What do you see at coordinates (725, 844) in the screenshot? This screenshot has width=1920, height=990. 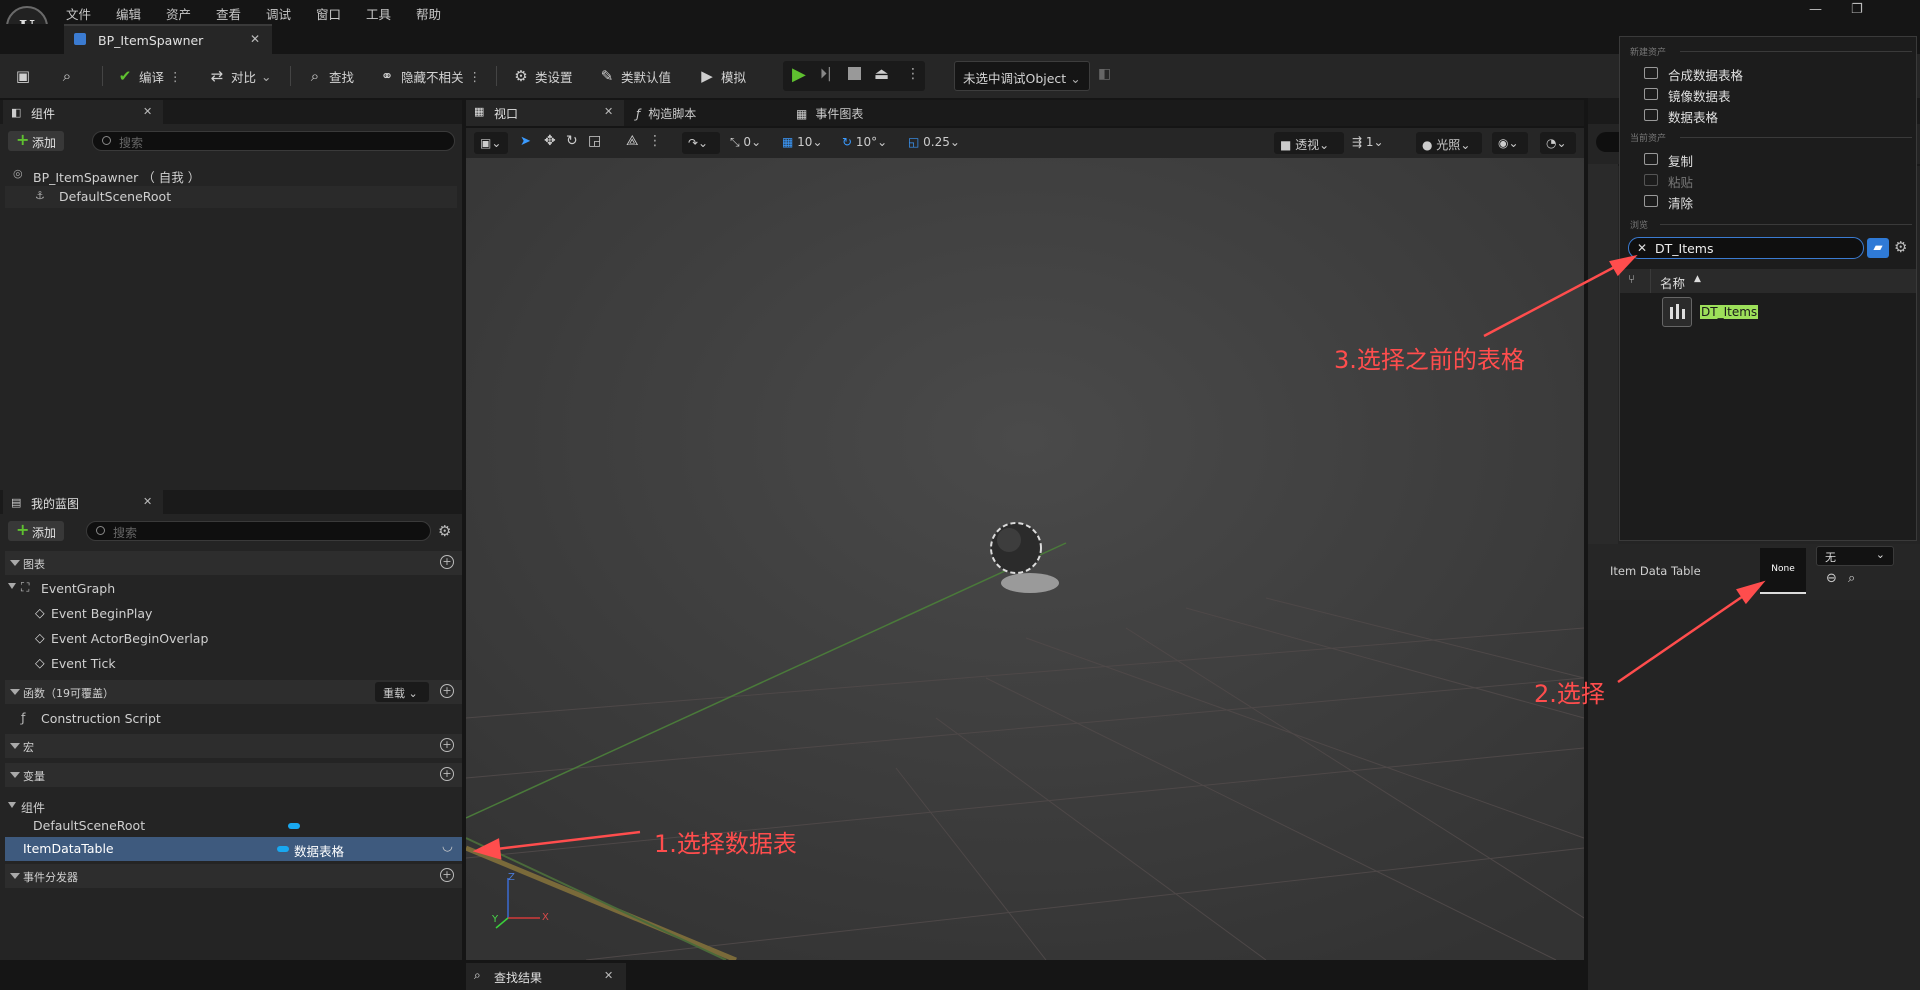 I see `annotation-1: 1.选择数据表` at bounding box center [725, 844].